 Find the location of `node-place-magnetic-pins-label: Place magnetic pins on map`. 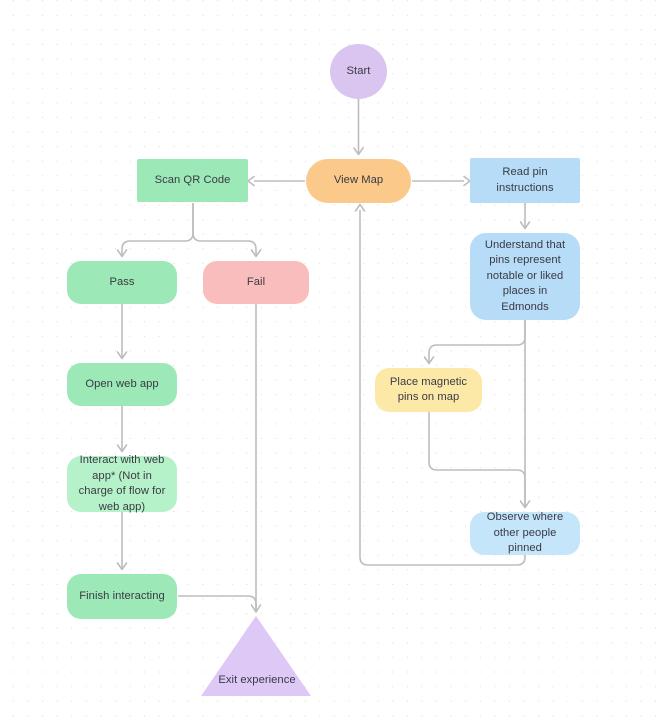

node-place-magnetic-pins-label: Place magnetic pins on map is located at coordinates (428, 389).